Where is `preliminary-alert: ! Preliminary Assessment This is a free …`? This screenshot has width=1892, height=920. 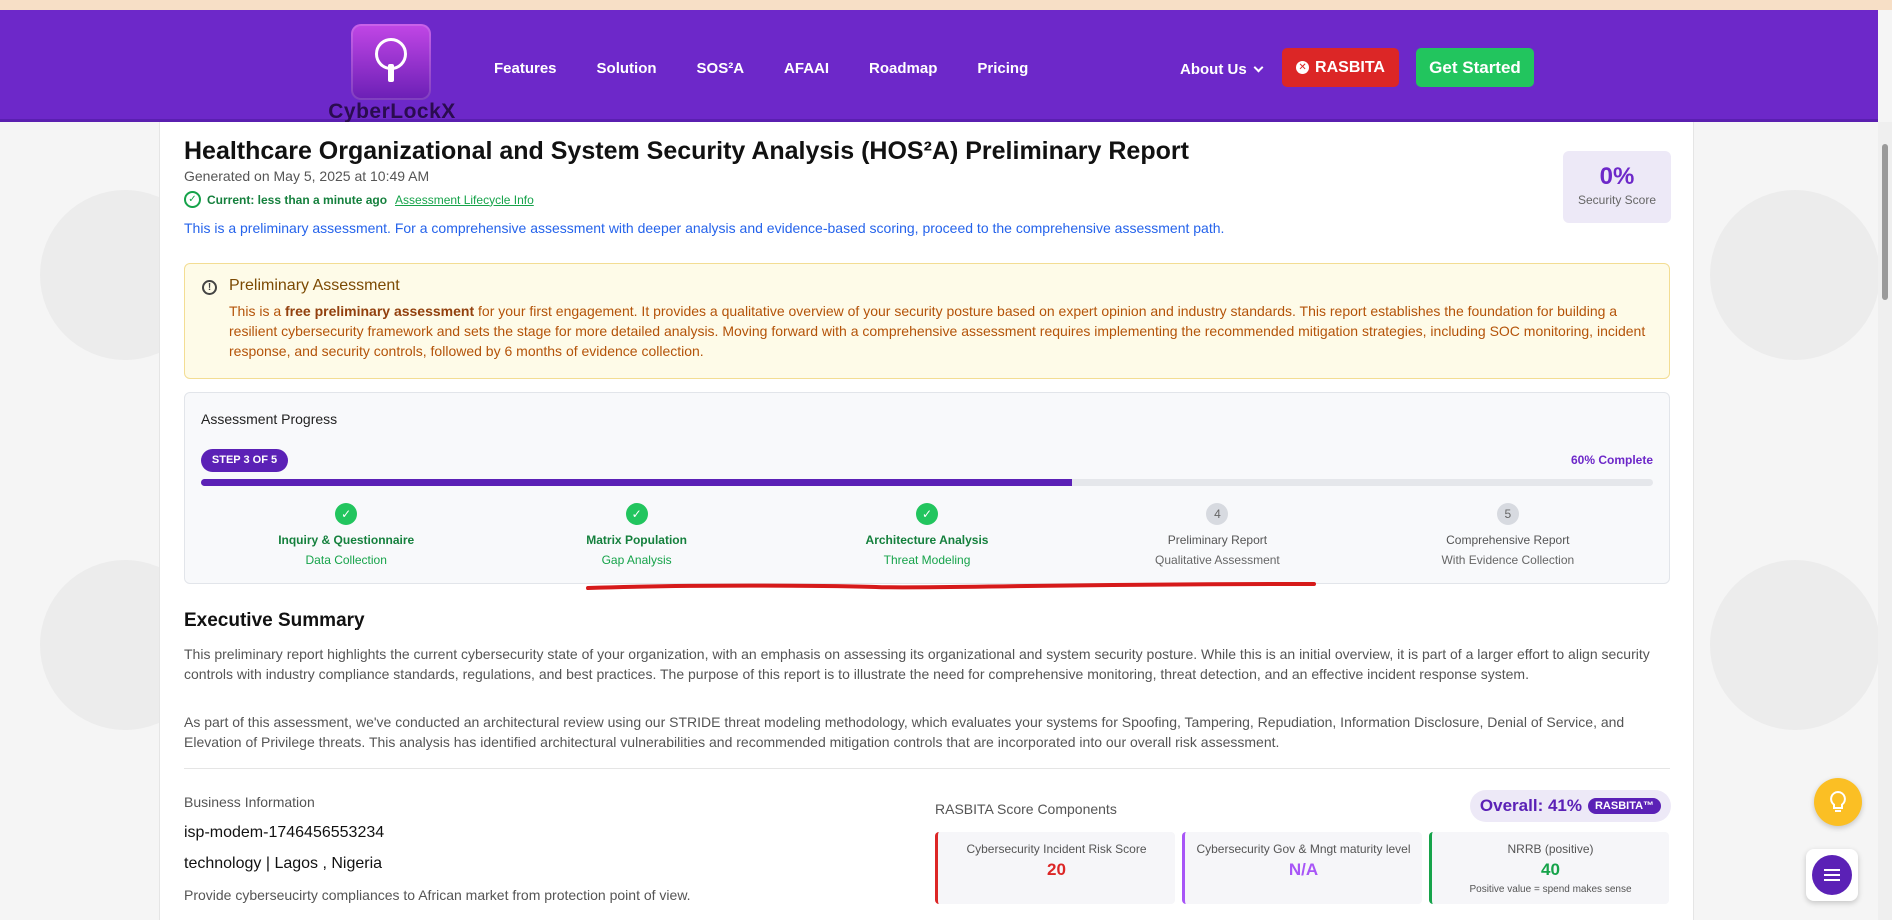
preliminary-alert: ! Preliminary Assessment This is a free … is located at coordinates (927, 321).